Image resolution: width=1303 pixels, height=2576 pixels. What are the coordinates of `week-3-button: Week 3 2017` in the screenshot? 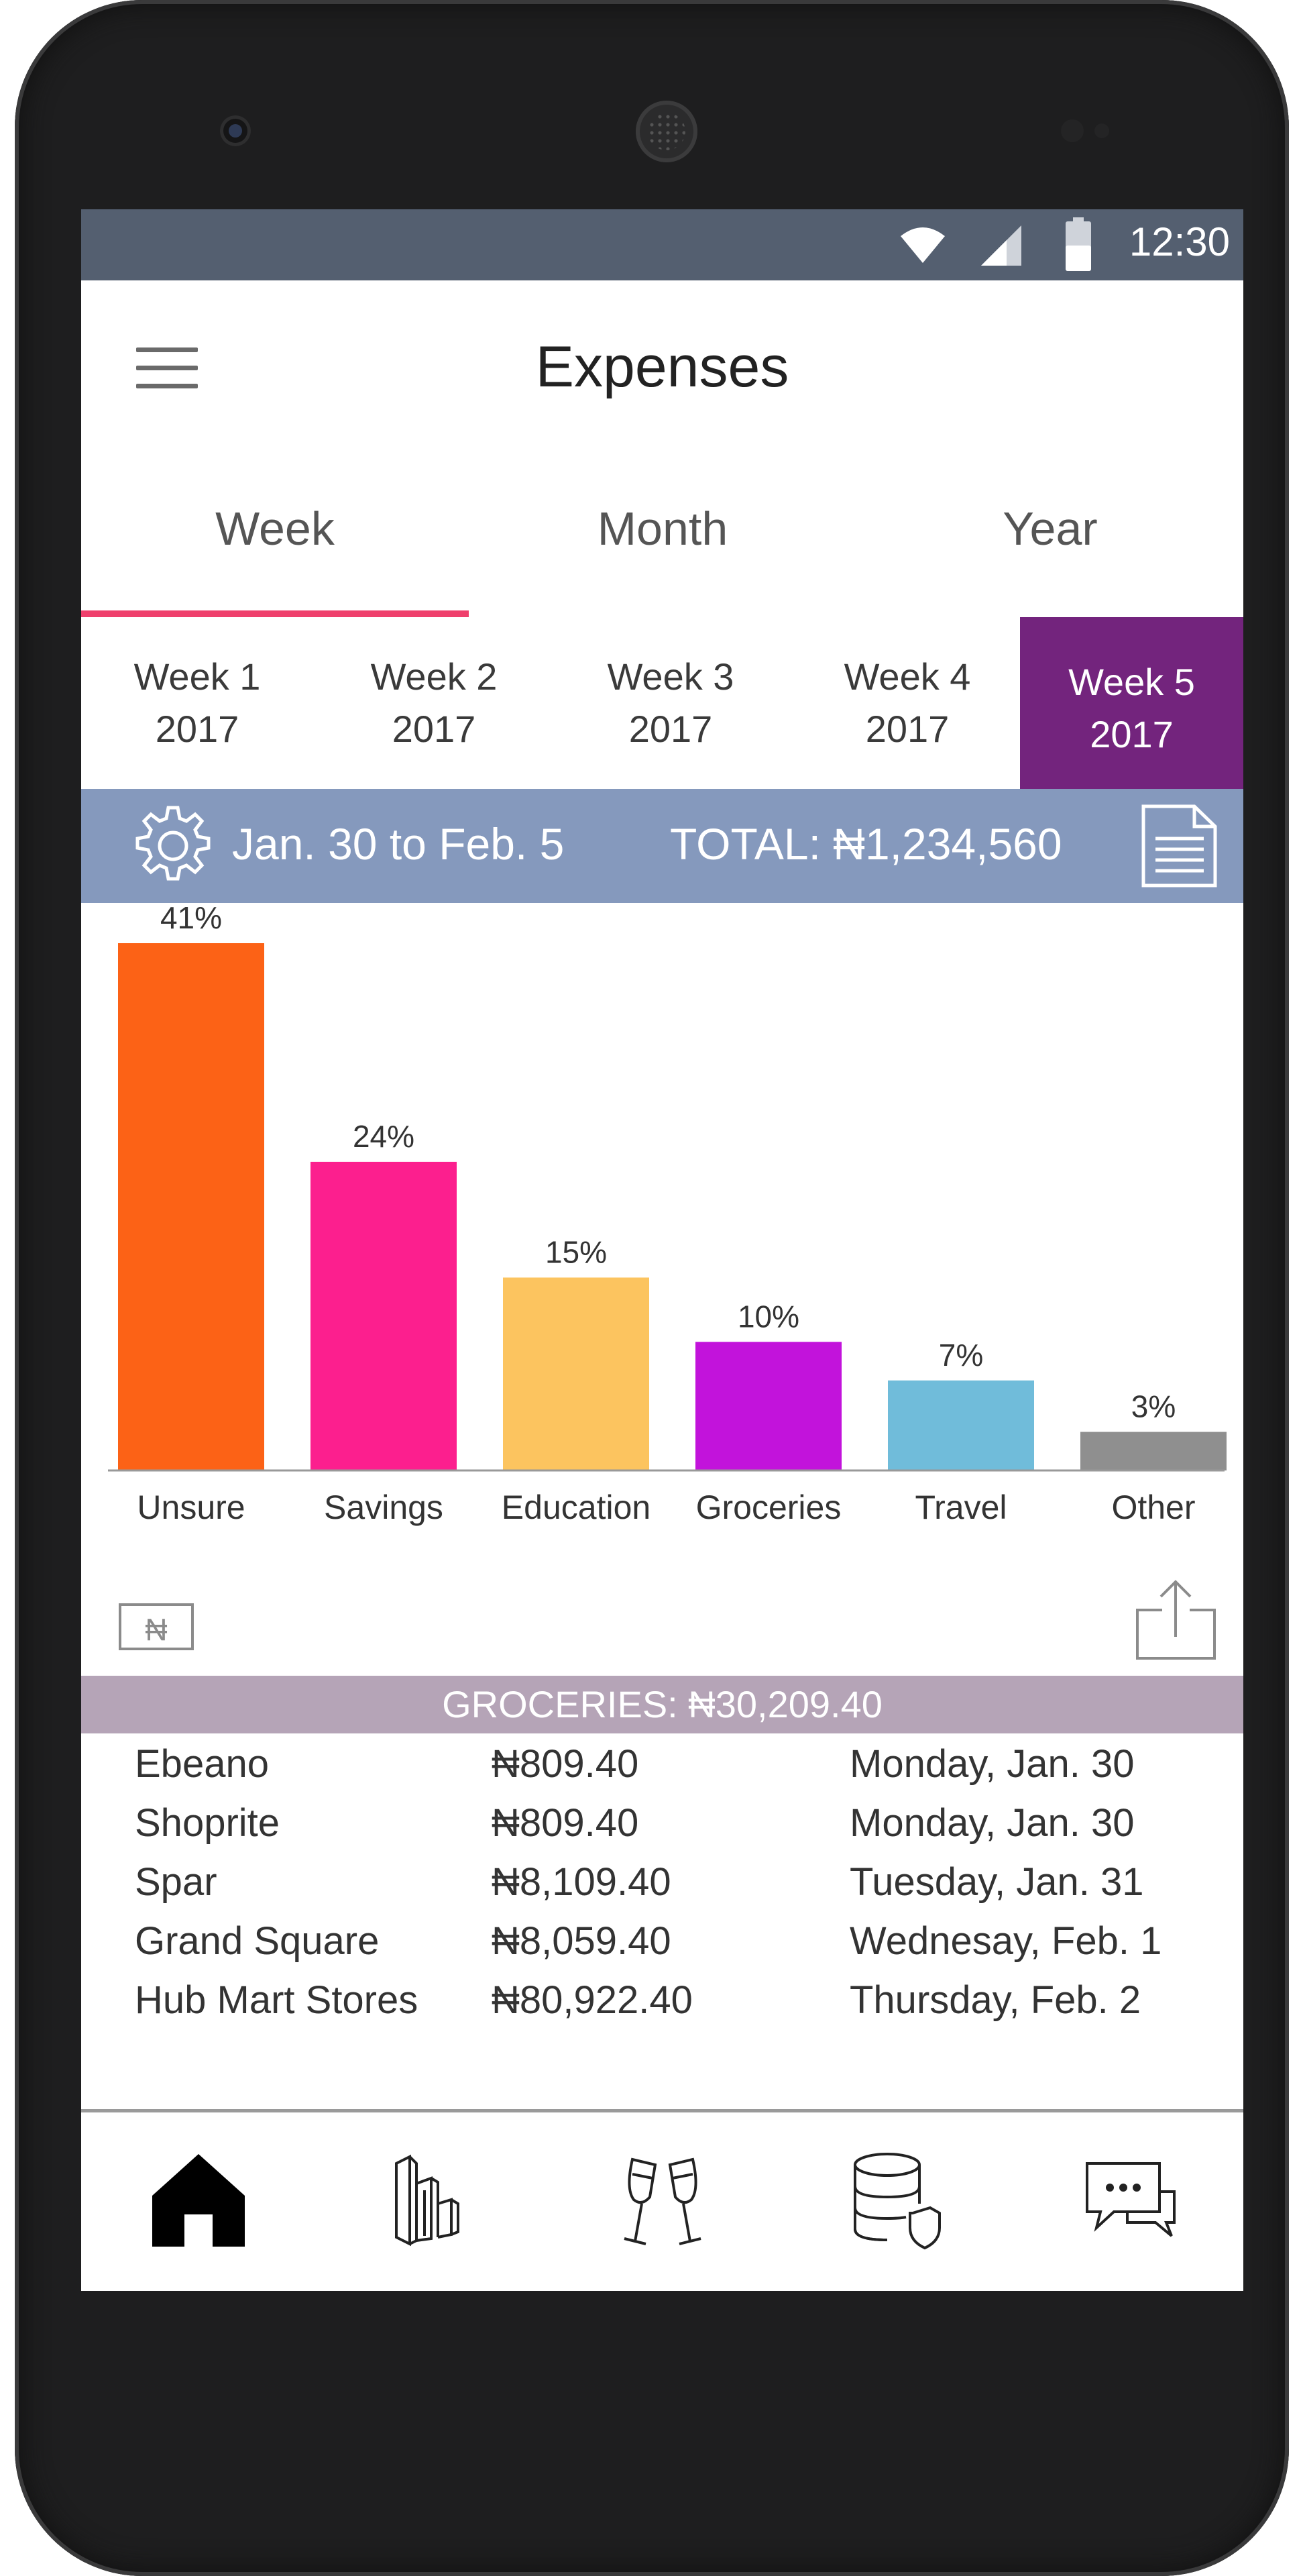 It's located at (671, 703).